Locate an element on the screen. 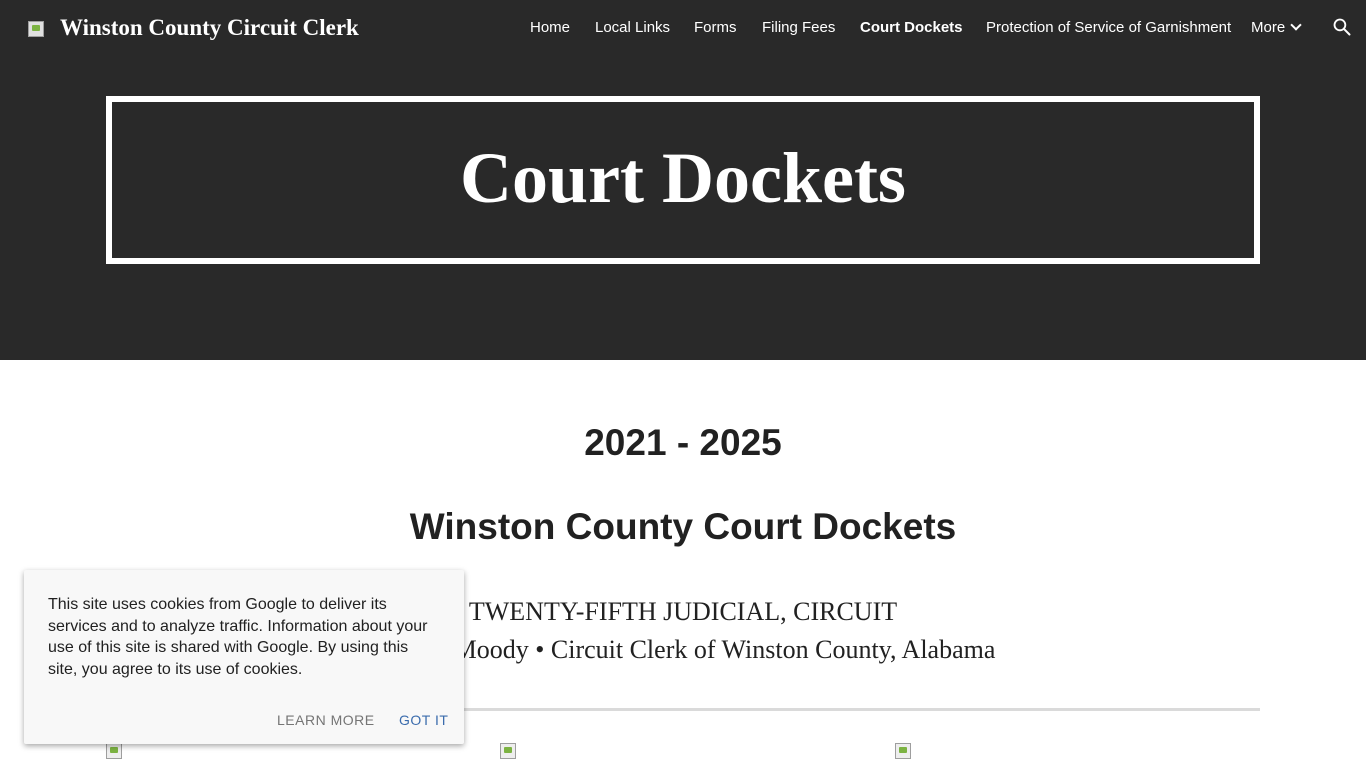 This screenshot has height=768, width=1366. nav-item-home: Home is located at coordinates (550, 28).